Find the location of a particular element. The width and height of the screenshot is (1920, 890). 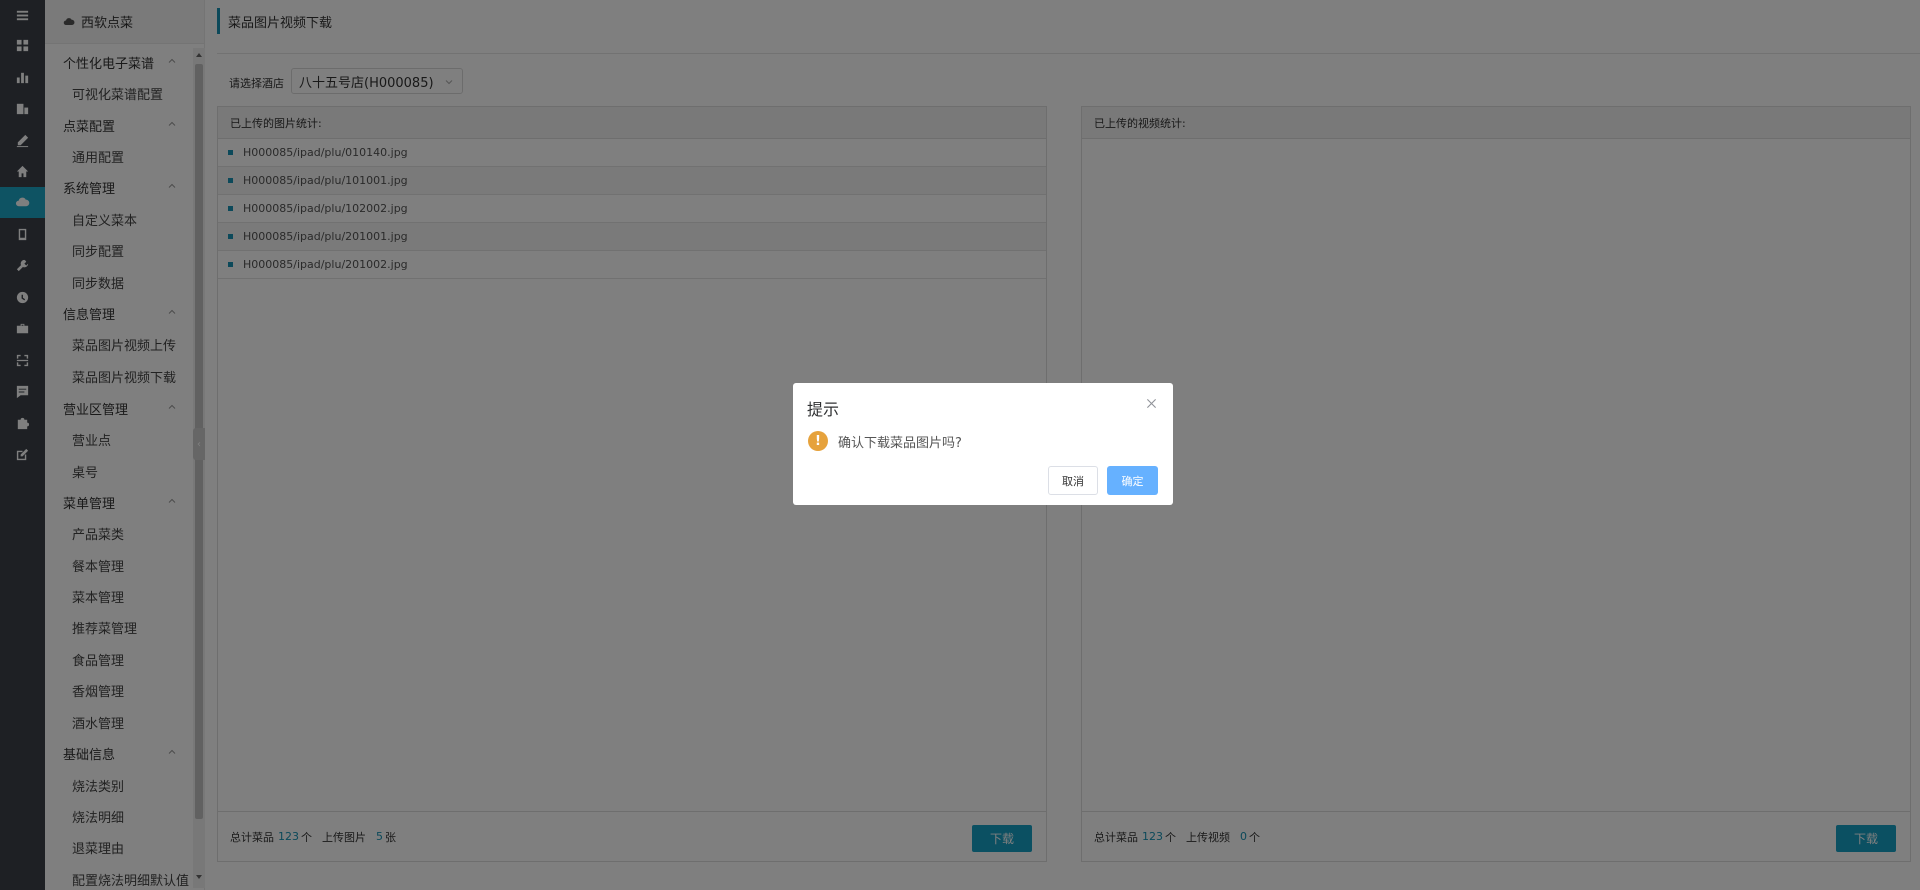

dialog-message: ! 确认下载菜品图片吗? is located at coordinates (885, 441).